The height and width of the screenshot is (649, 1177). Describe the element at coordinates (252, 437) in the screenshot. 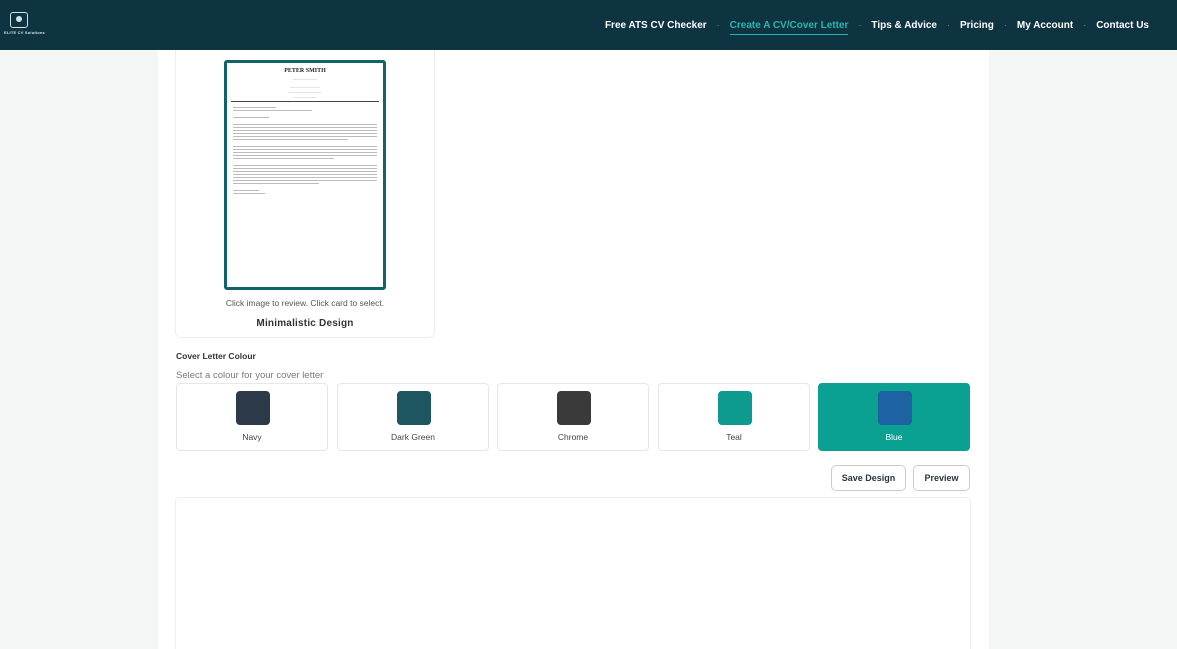

I see `colour-option-label: Navy` at that location.